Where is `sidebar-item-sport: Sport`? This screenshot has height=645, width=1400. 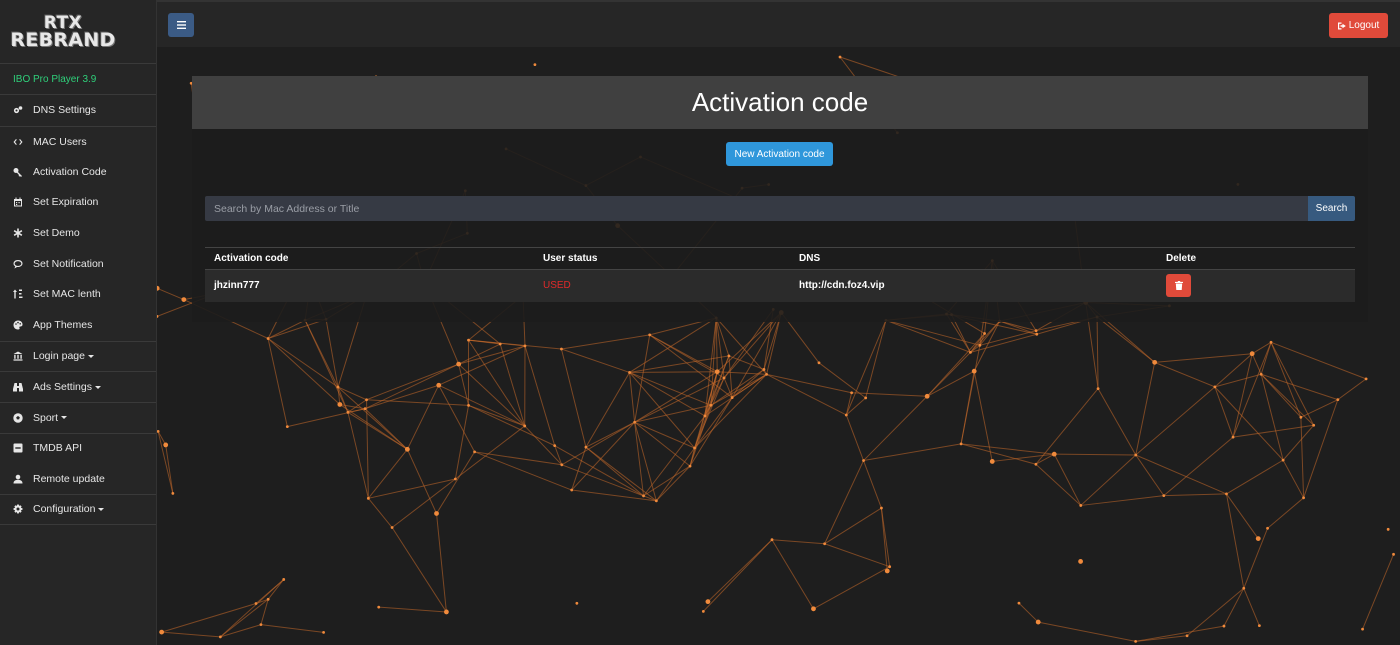
sidebar-item-sport: Sport is located at coordinates (78, 417).